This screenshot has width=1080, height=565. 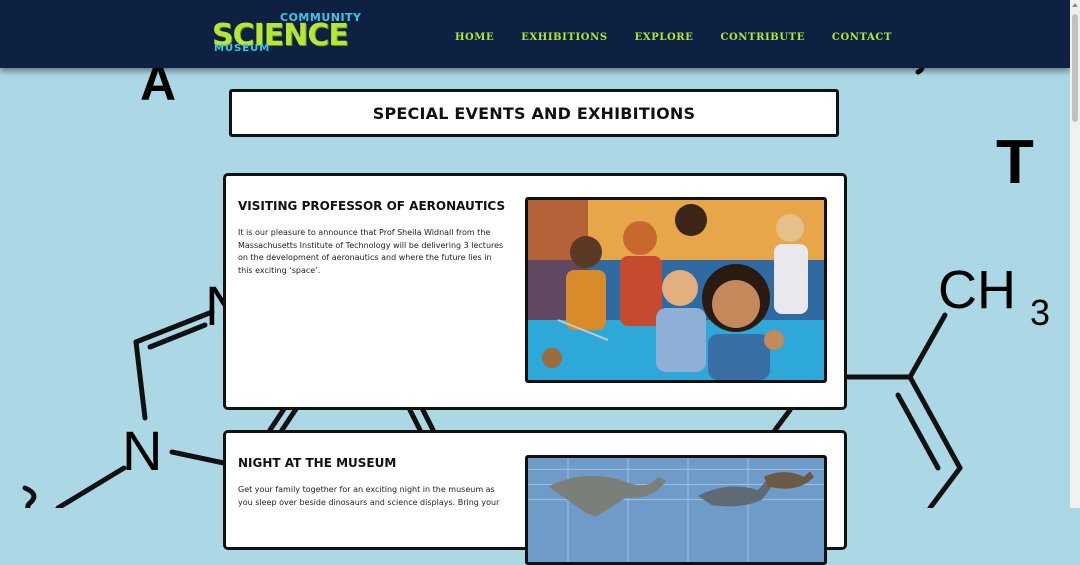 I want to click on site-logo: COMMUNITY SCIENCE MUSEUM, so click(x=304, y=33).